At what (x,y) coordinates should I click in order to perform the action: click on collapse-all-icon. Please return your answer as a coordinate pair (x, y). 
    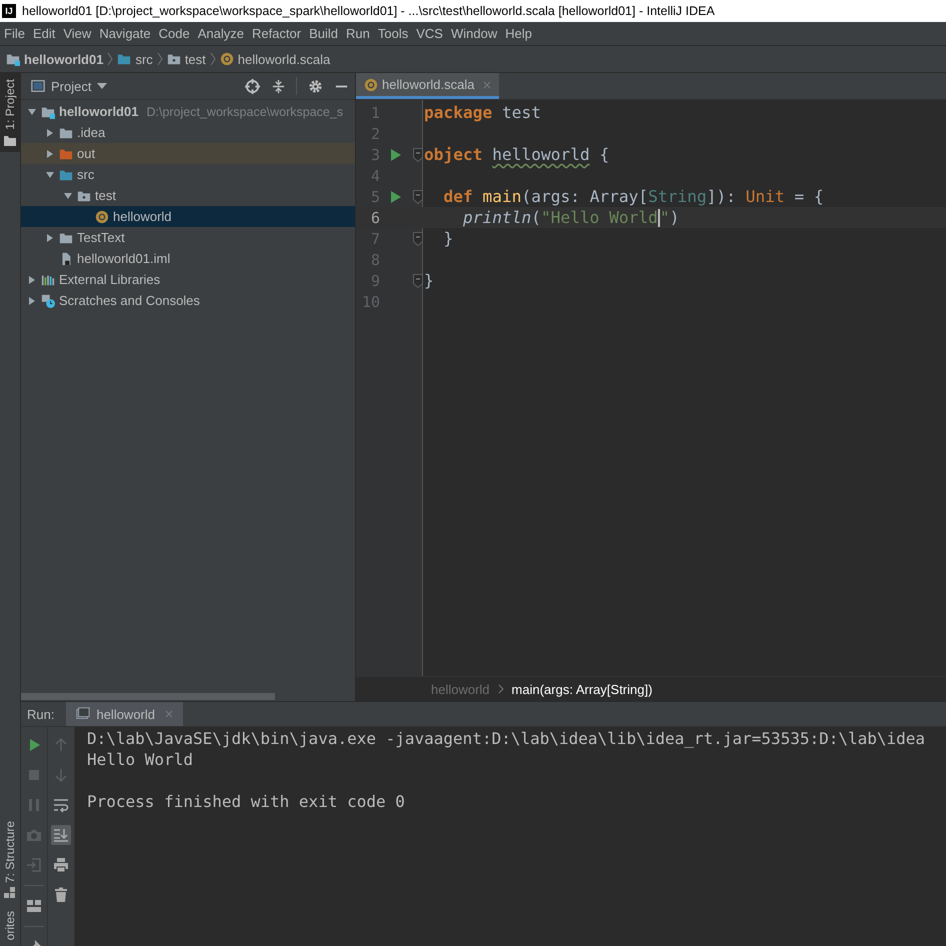
    Looking at the image, I should click on (278, 86).